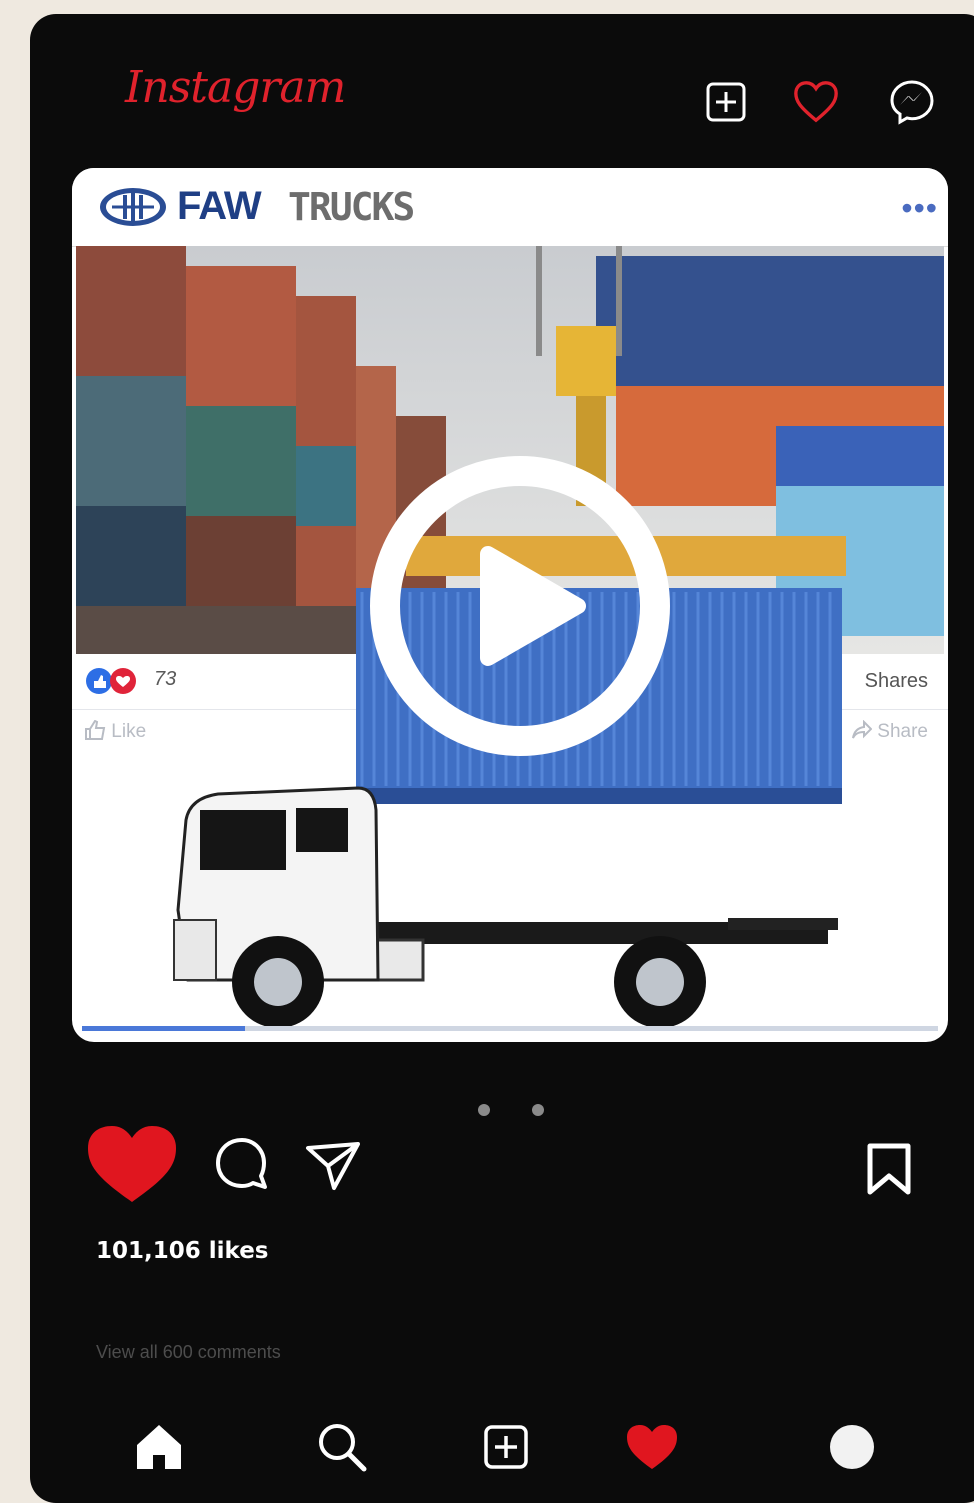 This screenshot has width=974, height=1503. Describe the element at coordinates (511, 1110) in the screenshot. I see `carousel-indicator` at that location.